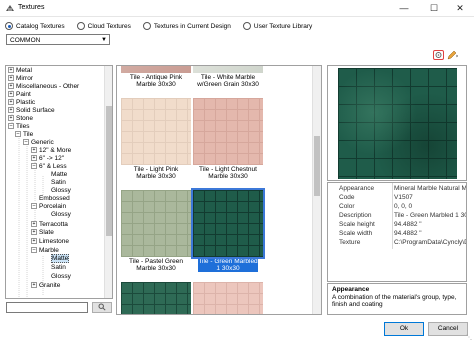 This screenshot has height=343, width=474. I want to click on search-input, so click(47, 307).